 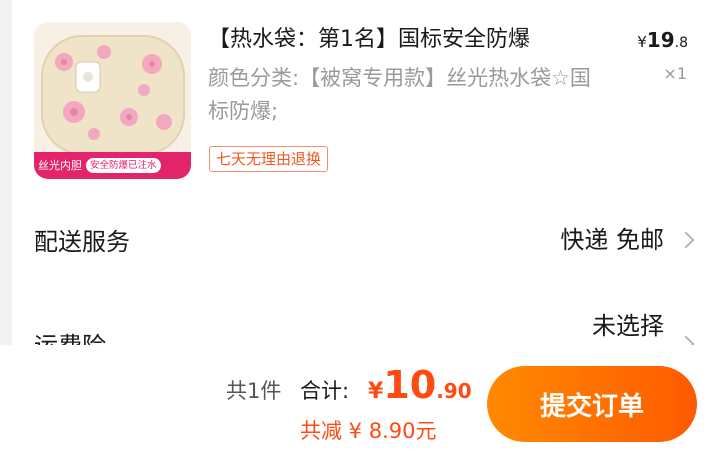 What do you see at coordinates (82, 242) in the screenshot?
I see `delivery-label: 配送服务` at bounding box center [82, 242].